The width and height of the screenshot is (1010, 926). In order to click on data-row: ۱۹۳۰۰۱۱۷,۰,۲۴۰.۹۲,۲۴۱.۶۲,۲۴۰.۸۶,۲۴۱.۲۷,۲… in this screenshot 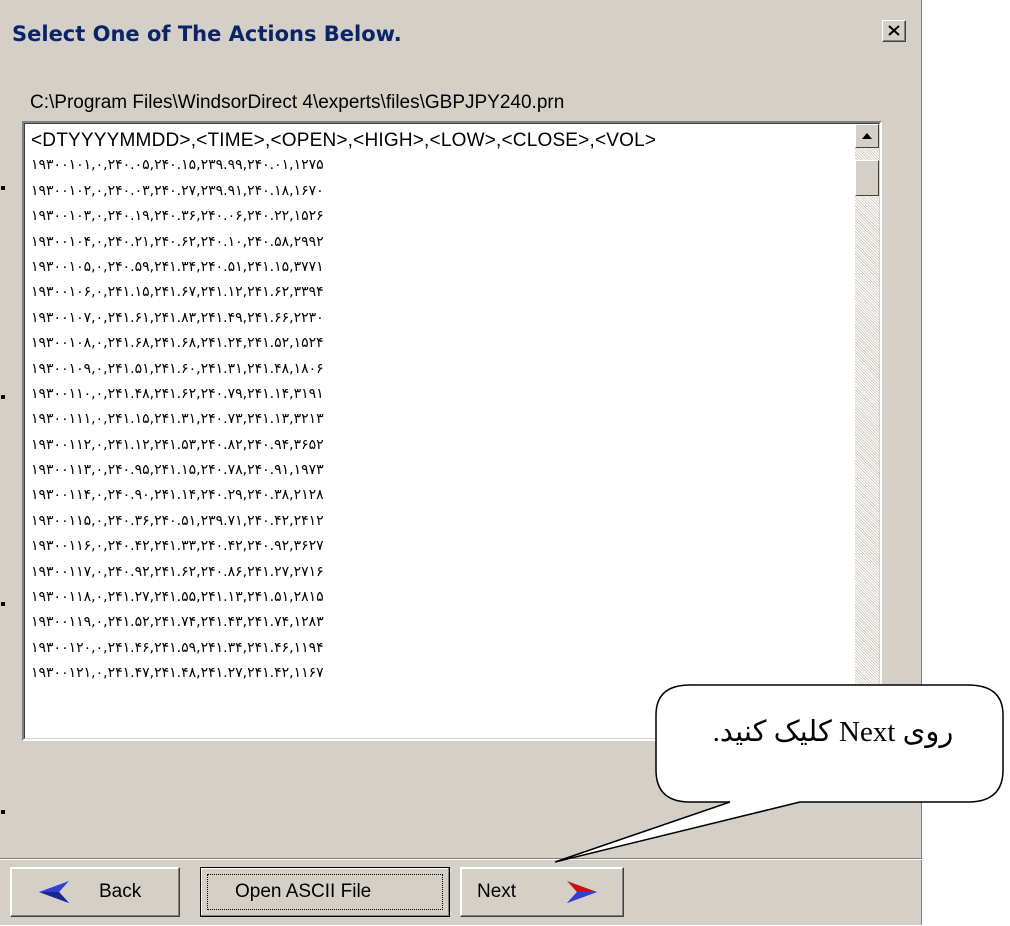, I will do `click(177, 571)`.